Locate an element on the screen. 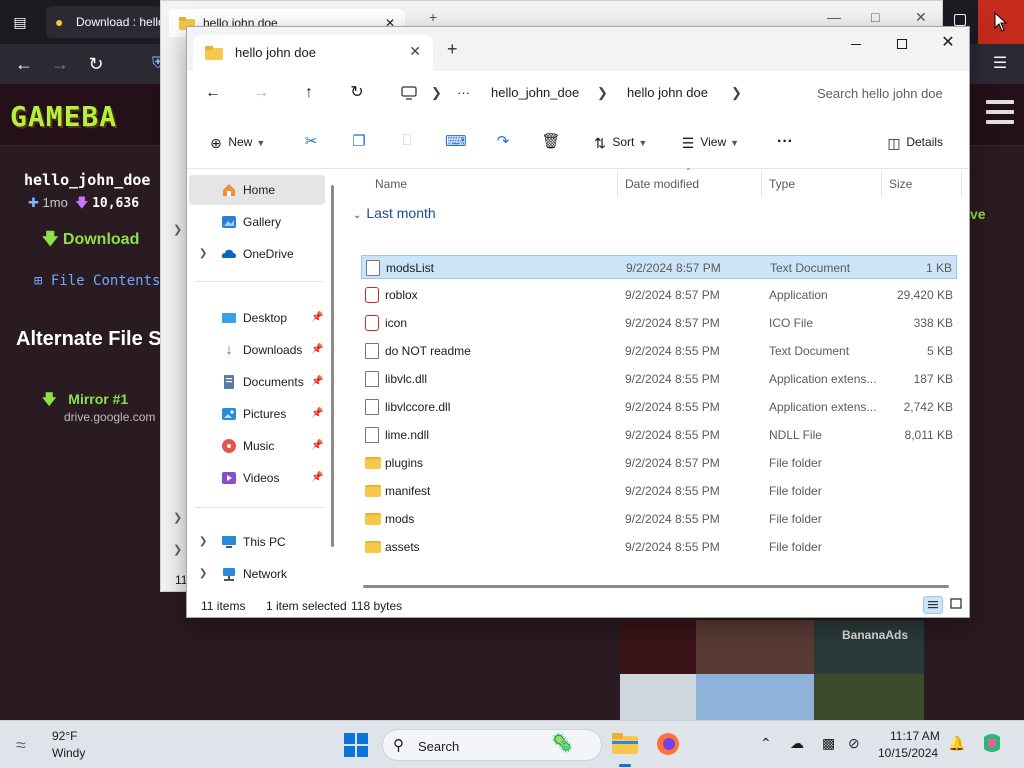 The width and height of the screenshot is (1024, 768). maximize-button is located at coordinates (902, 43).